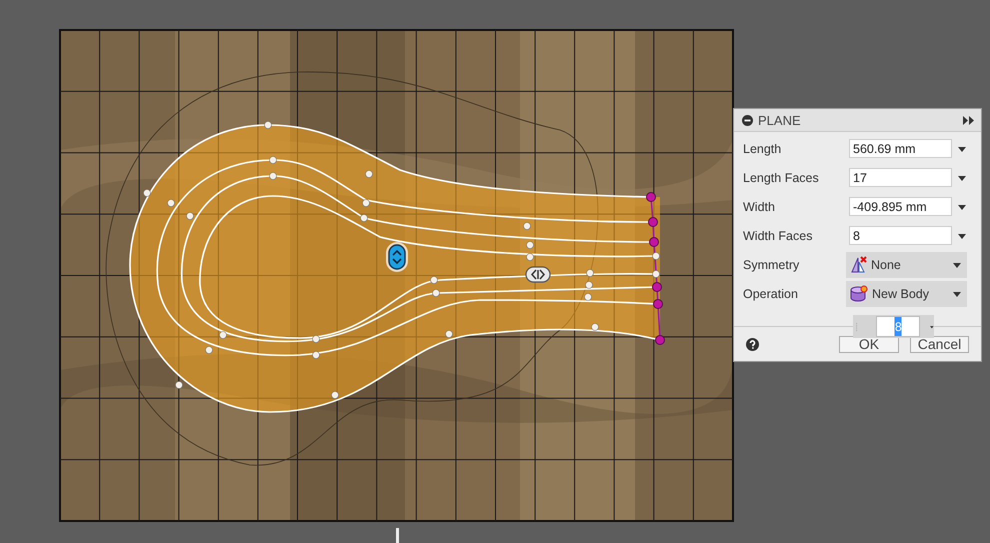  What do you see at coordinates (397, 535) in the screenshot?
I see `axis-tick` at bounding box center [397, 535].